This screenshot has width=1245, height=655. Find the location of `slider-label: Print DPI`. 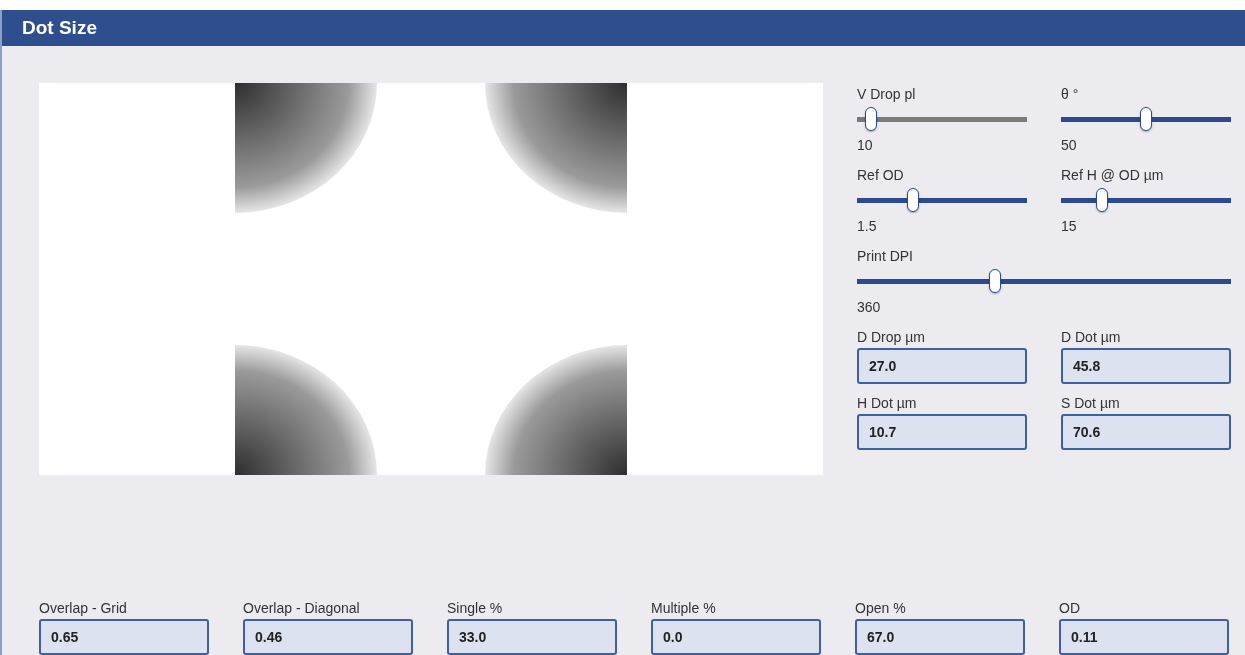

slider-label: Print DPI is located at coordinates (885, 256).